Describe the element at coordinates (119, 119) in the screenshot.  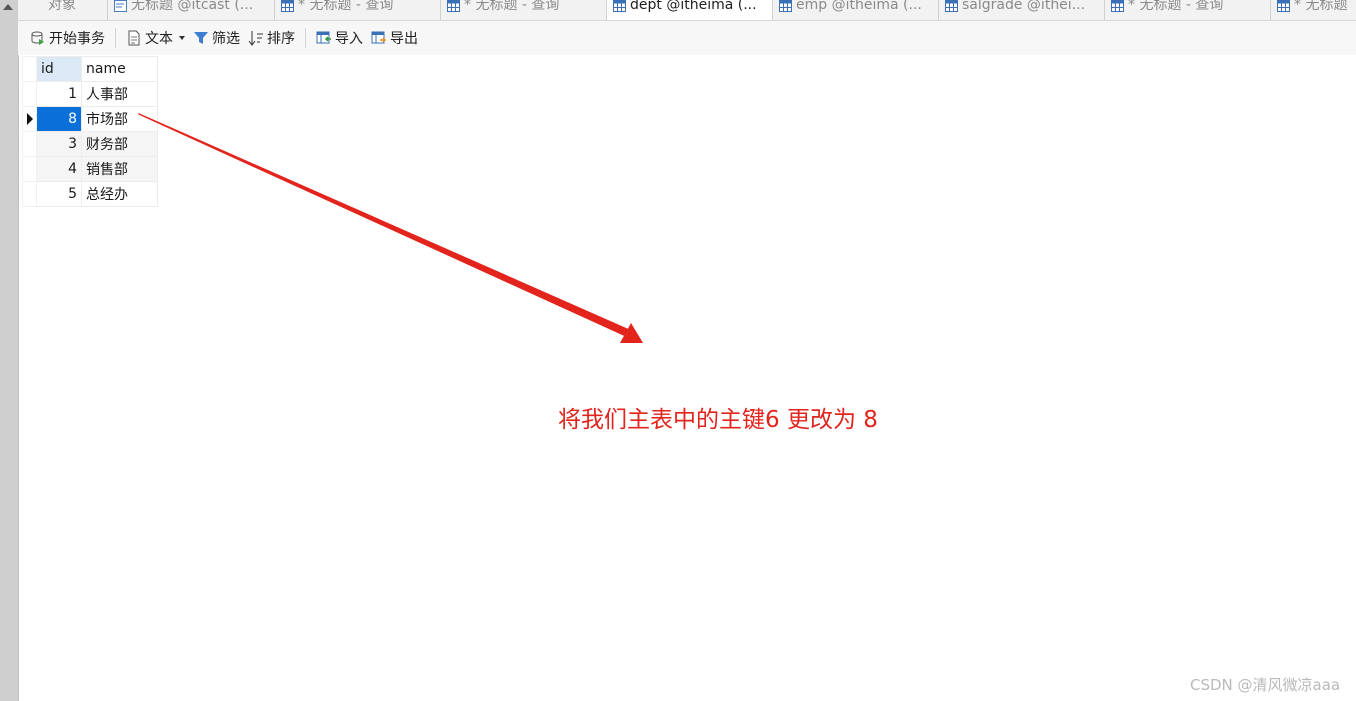
I see `cell-name: 市场部` at that location.